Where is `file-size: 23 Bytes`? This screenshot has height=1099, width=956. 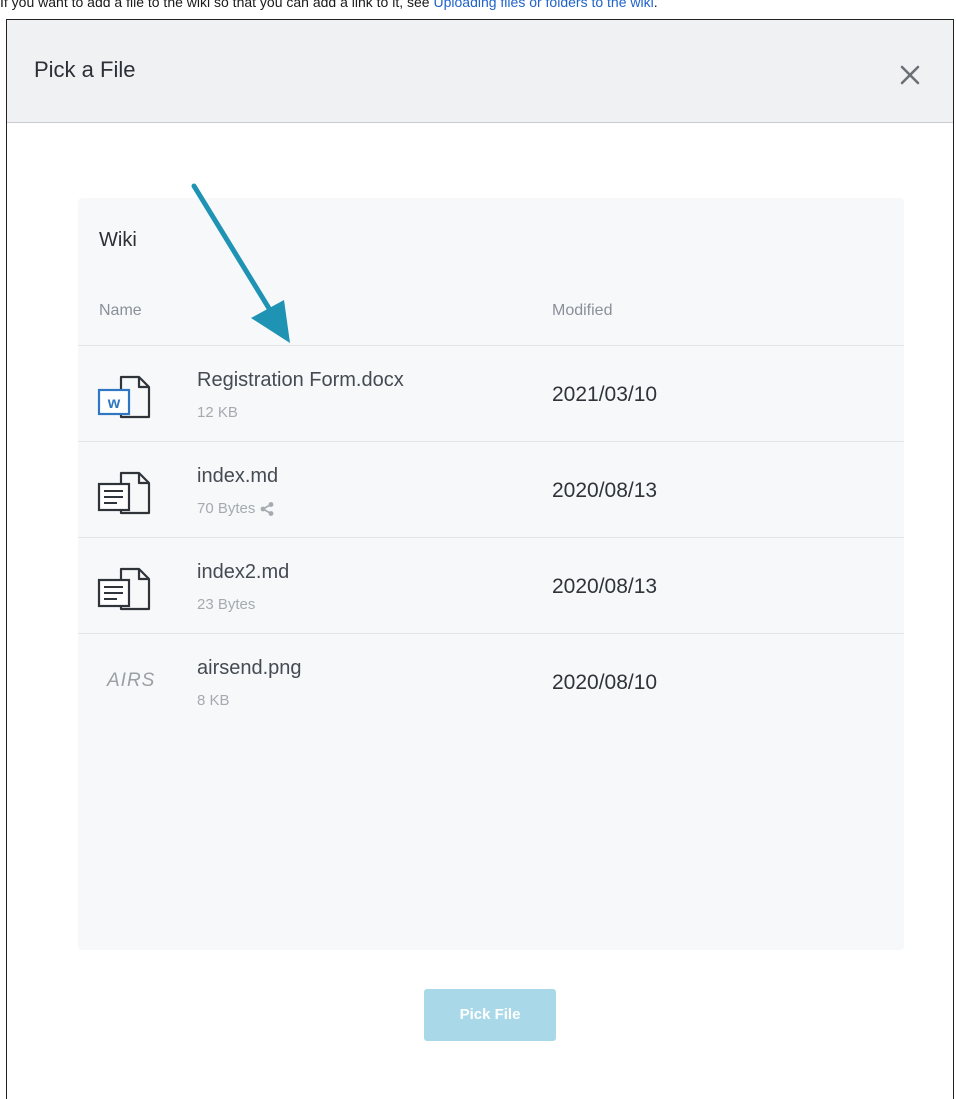 file-size: 23 Bytes is located at coordinates (226, 604).